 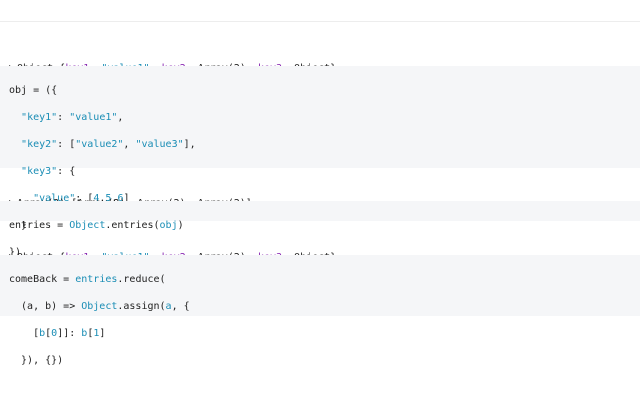 I want to click on string-key: "key1", so click(x=39, y=117).